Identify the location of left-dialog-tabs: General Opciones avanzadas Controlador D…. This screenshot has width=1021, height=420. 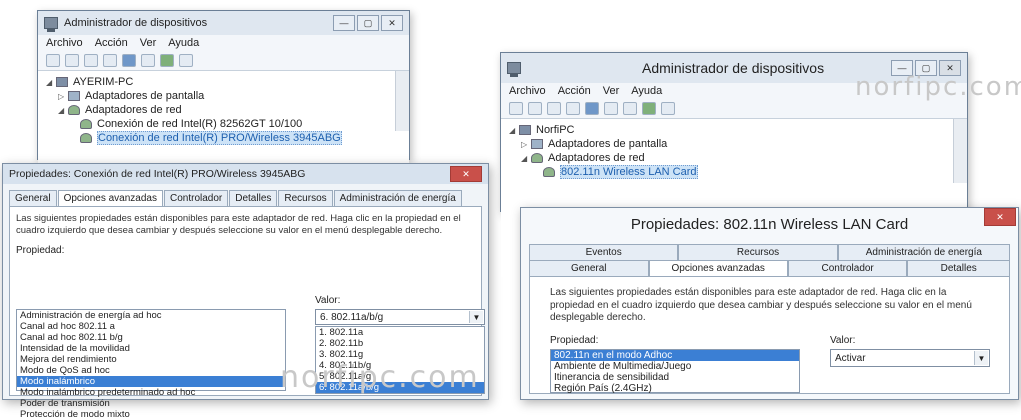
(245, 198).